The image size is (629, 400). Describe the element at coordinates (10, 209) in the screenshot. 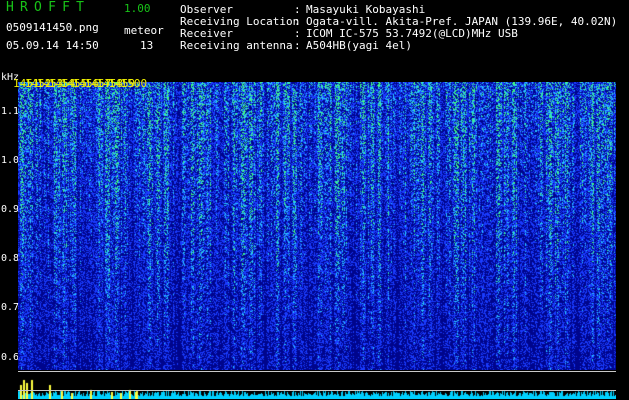

I see `y-tick-label: 0.9` at that location.